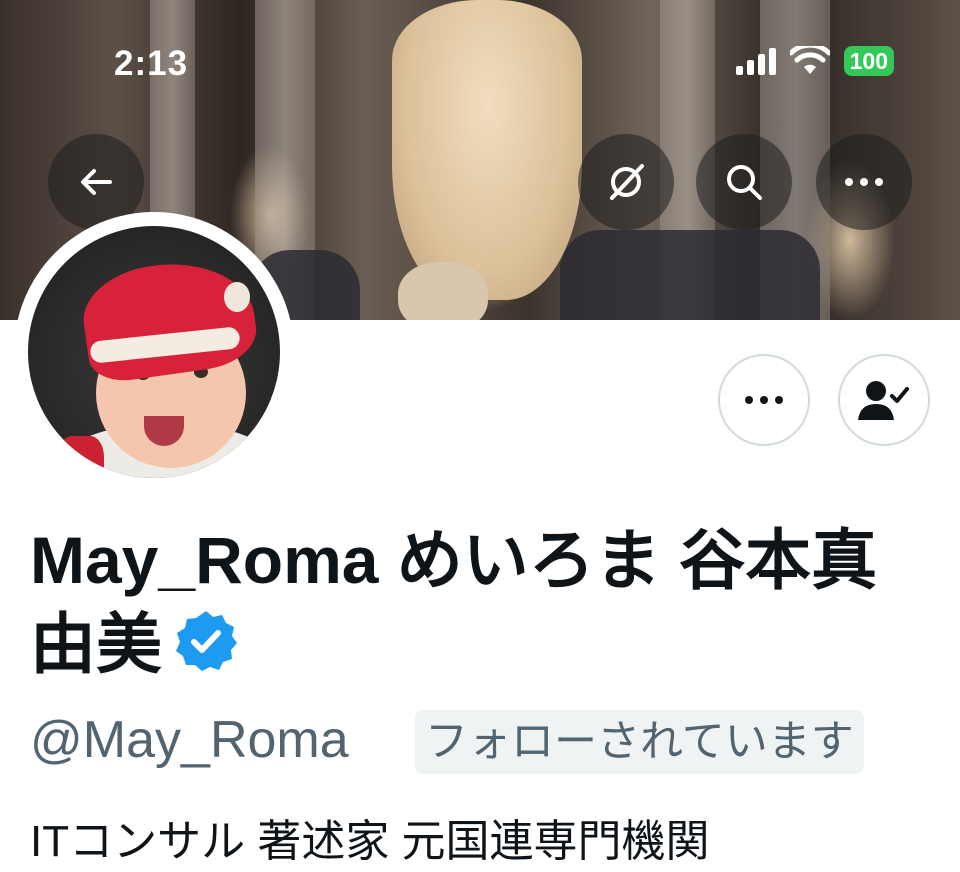 Image resolution: width=960 pixels, height=872 pixels. I want to click on avatar-santa-hat-pom, so click(237, 297).